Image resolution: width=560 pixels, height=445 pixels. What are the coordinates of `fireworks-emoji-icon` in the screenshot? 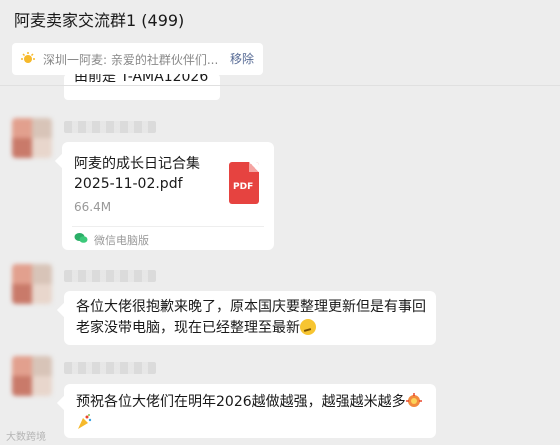 It's located at (413, 400).